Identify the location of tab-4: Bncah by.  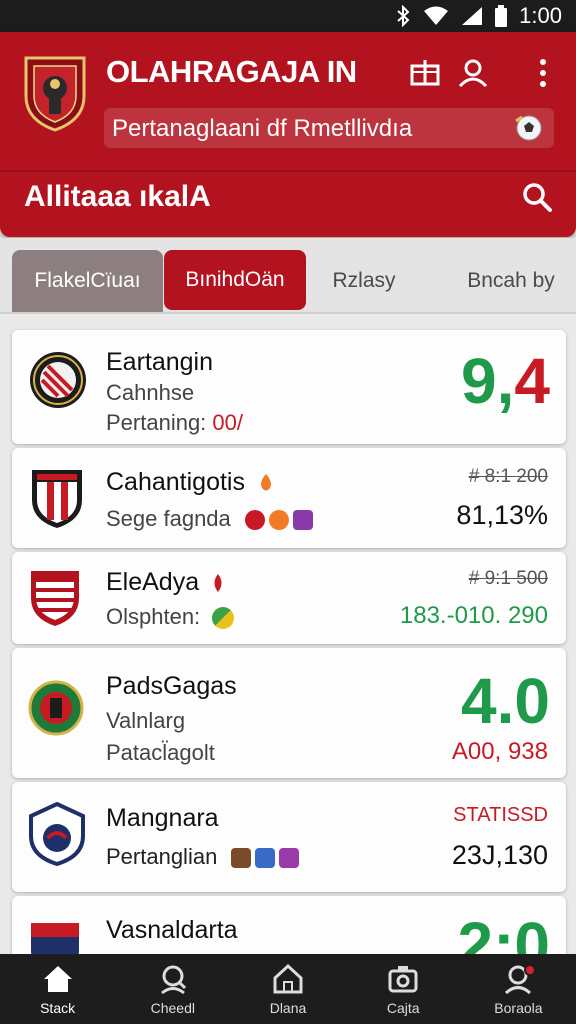
(511, 281).